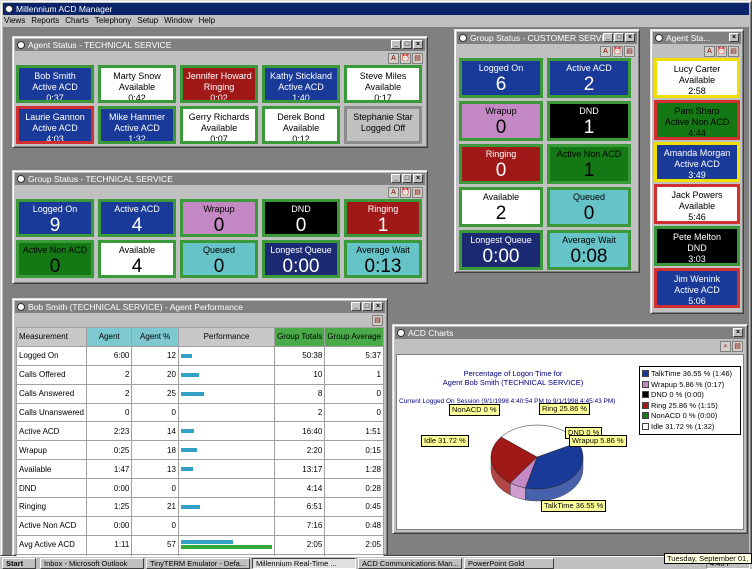  Describe the element at coordinates (19, 563) in the screenshot. I see `start-button: Start` at that location.